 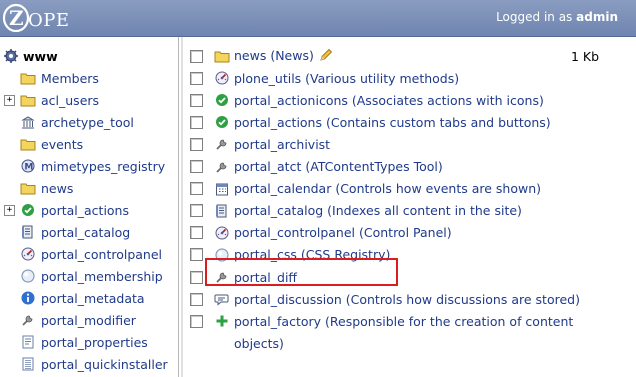 What do you see at coordinates (284, 56) in the screenshot?
I see `object-link: news (News)` at bounding box center [284, 56].